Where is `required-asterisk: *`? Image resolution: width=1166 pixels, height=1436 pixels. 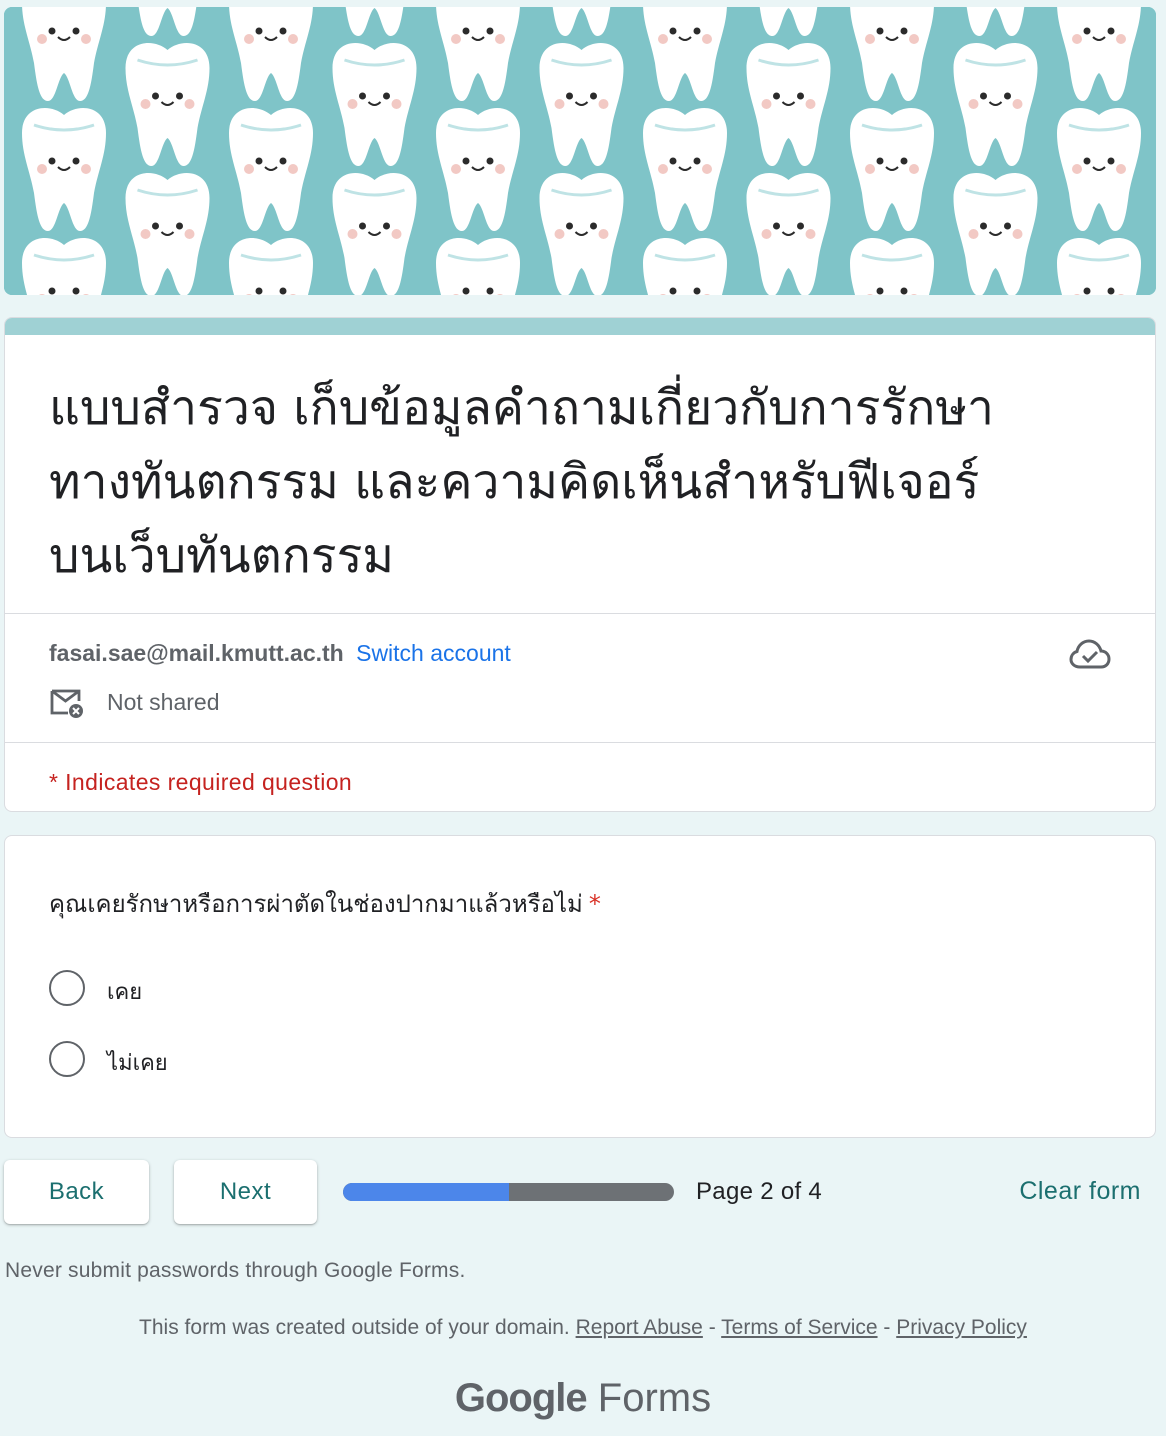 required-asterisk: * is located at coordinates (594, 904).